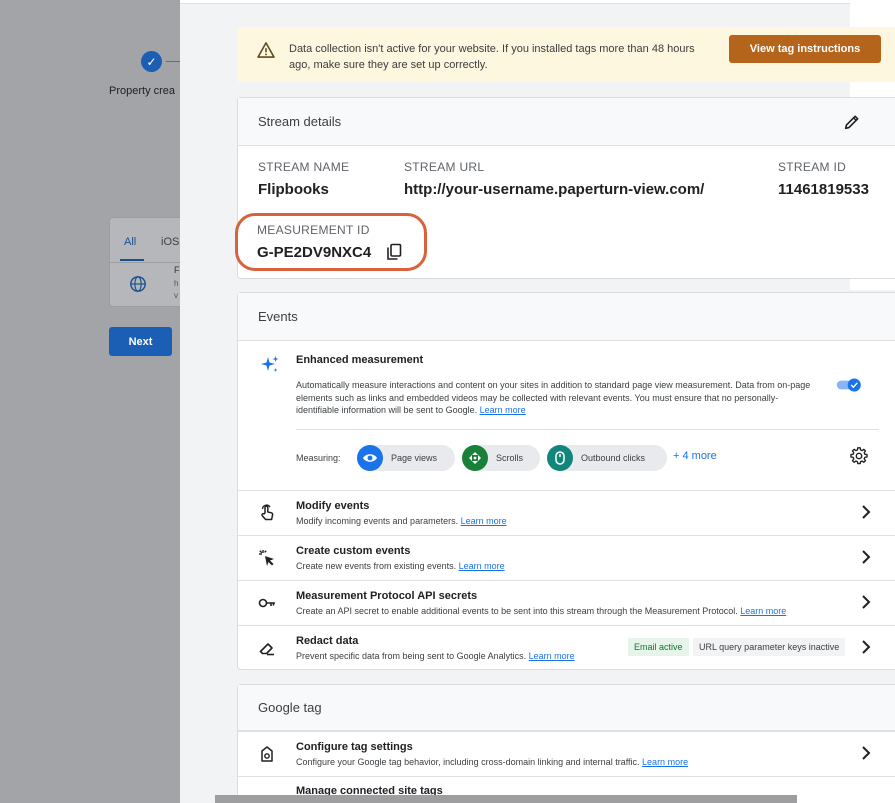 This screenshot has height=803, width=895. Describe the element at coordinates (327, 641) in the screenshot. I see `row-title: Redact data` at that location.